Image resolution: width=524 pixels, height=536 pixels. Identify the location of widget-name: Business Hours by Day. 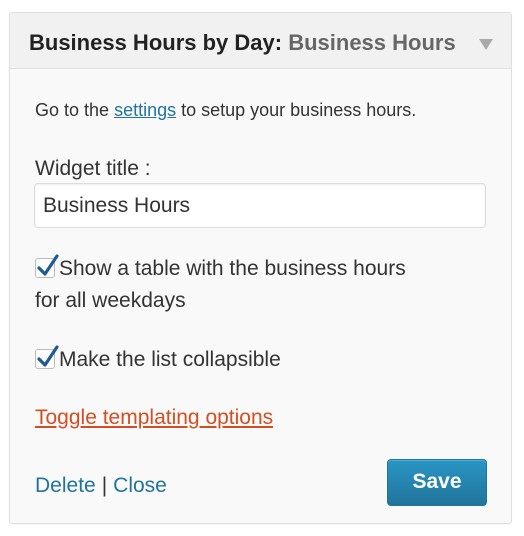
(152, 42).